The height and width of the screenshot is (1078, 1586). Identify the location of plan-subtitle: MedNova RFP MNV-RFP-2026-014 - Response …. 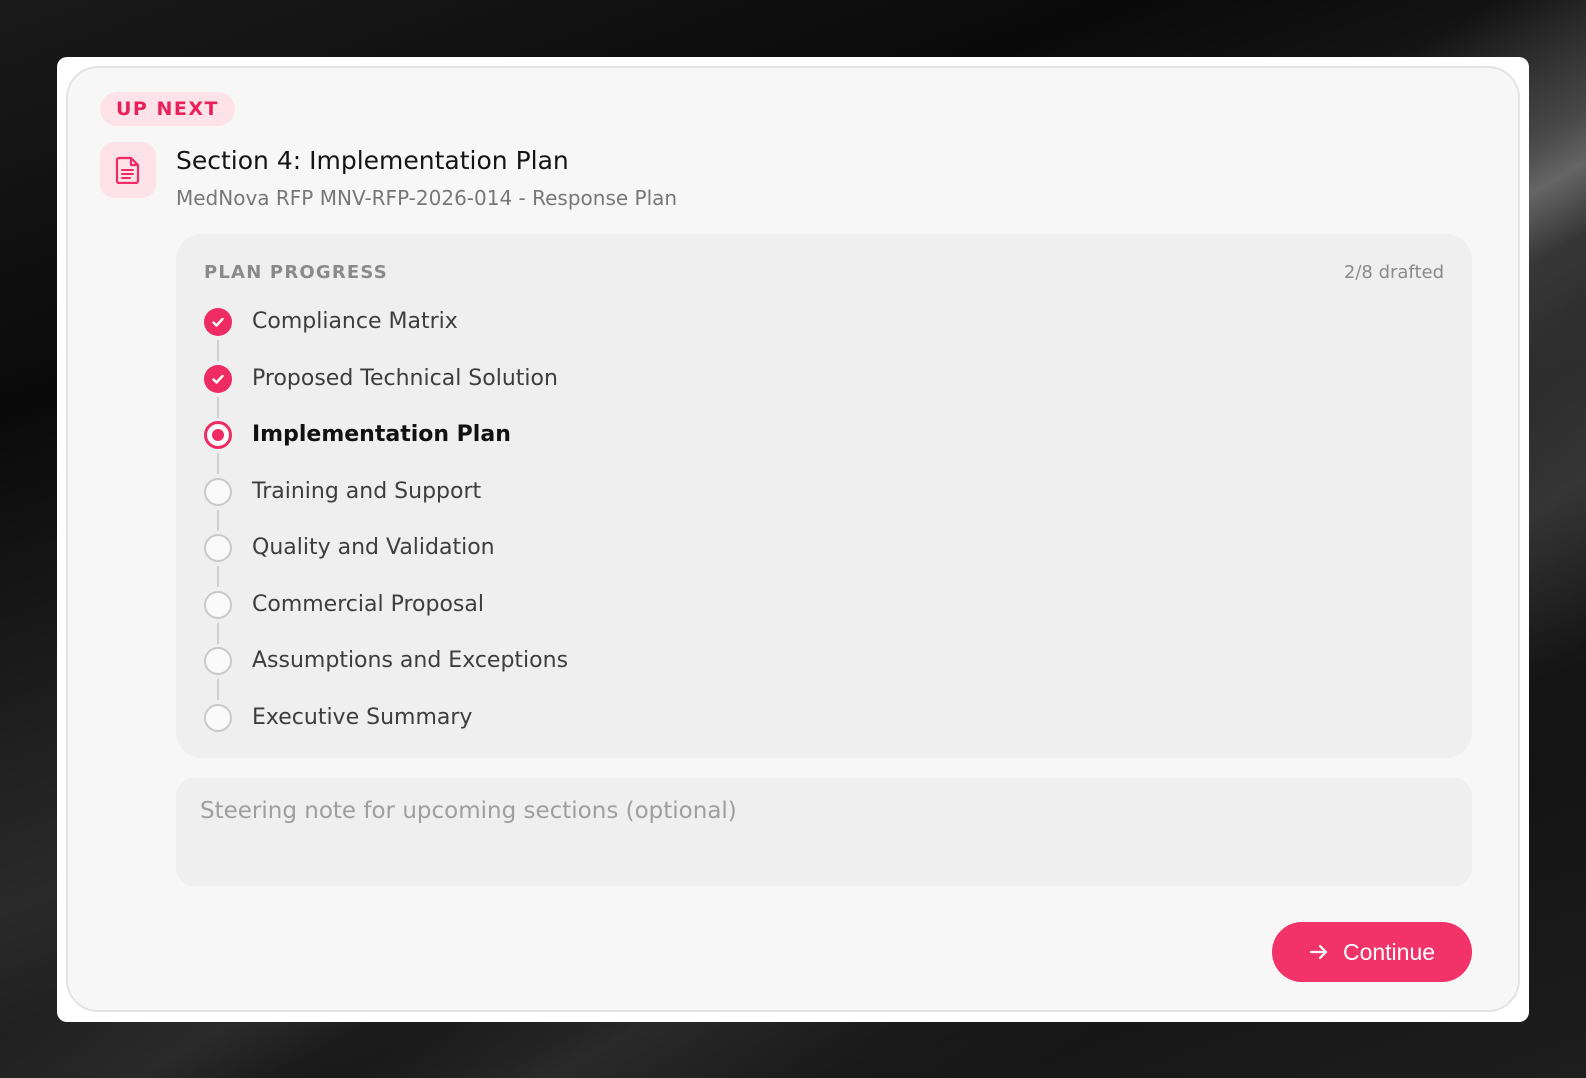
(427, 198).